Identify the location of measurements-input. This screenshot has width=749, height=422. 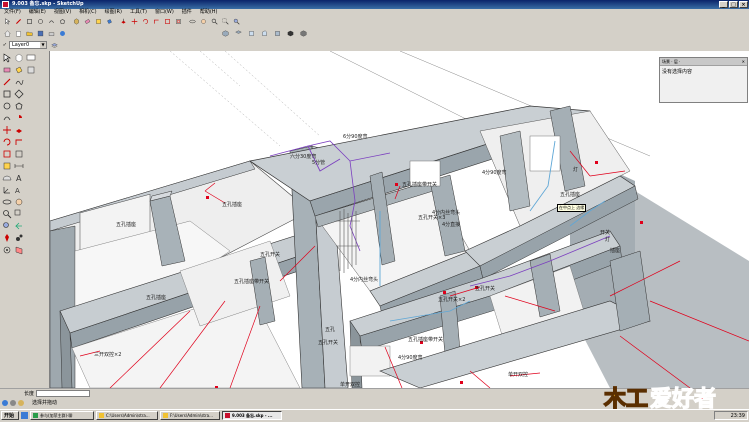
(63, 393).